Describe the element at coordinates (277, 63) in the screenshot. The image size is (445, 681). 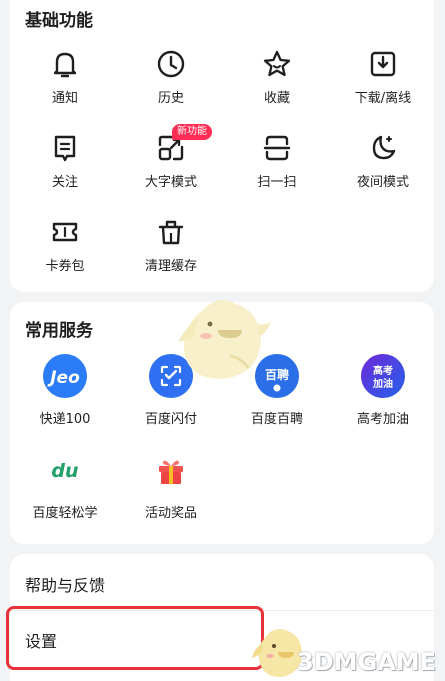
I see `star-icon` at that location.